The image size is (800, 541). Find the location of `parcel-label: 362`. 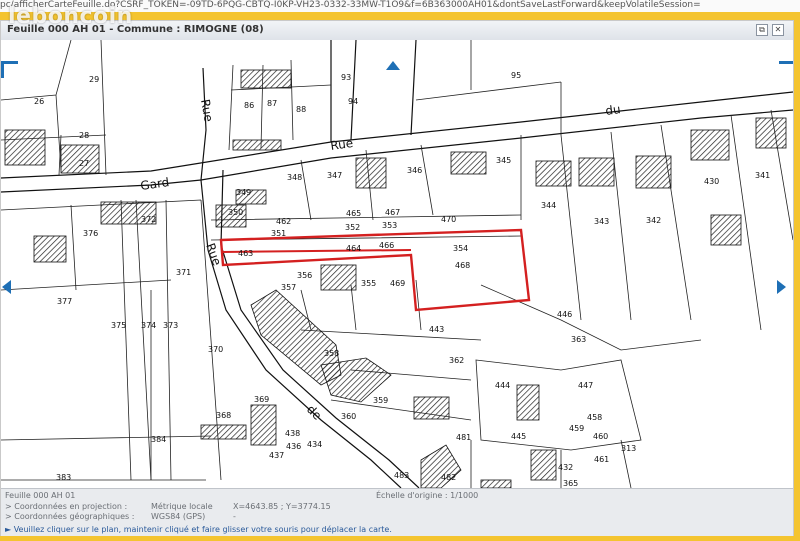

parcel-label: 362 is located at coordinates (456, 360).